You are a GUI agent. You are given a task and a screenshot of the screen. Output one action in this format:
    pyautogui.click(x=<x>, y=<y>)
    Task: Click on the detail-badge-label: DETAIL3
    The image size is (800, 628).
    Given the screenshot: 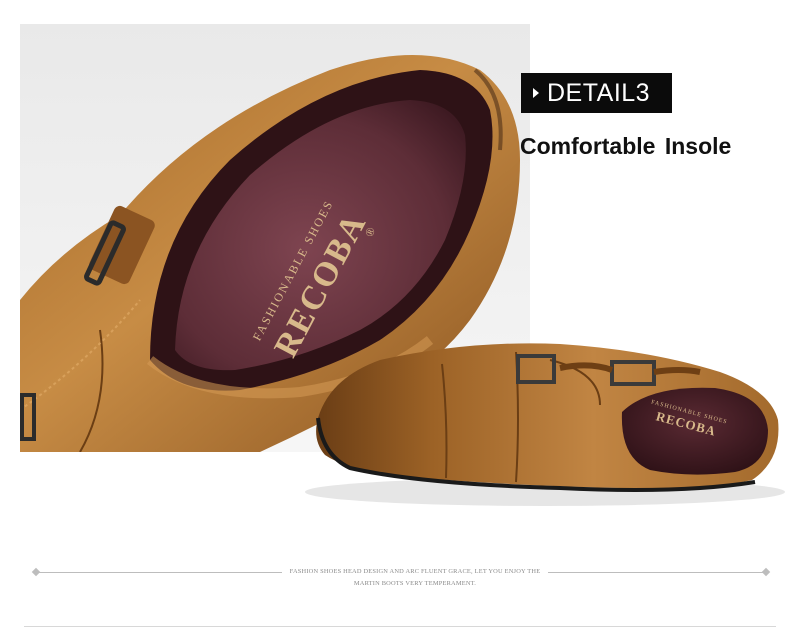 What is the action you would take?
    pyautogui.click(x=599, y=92)
    